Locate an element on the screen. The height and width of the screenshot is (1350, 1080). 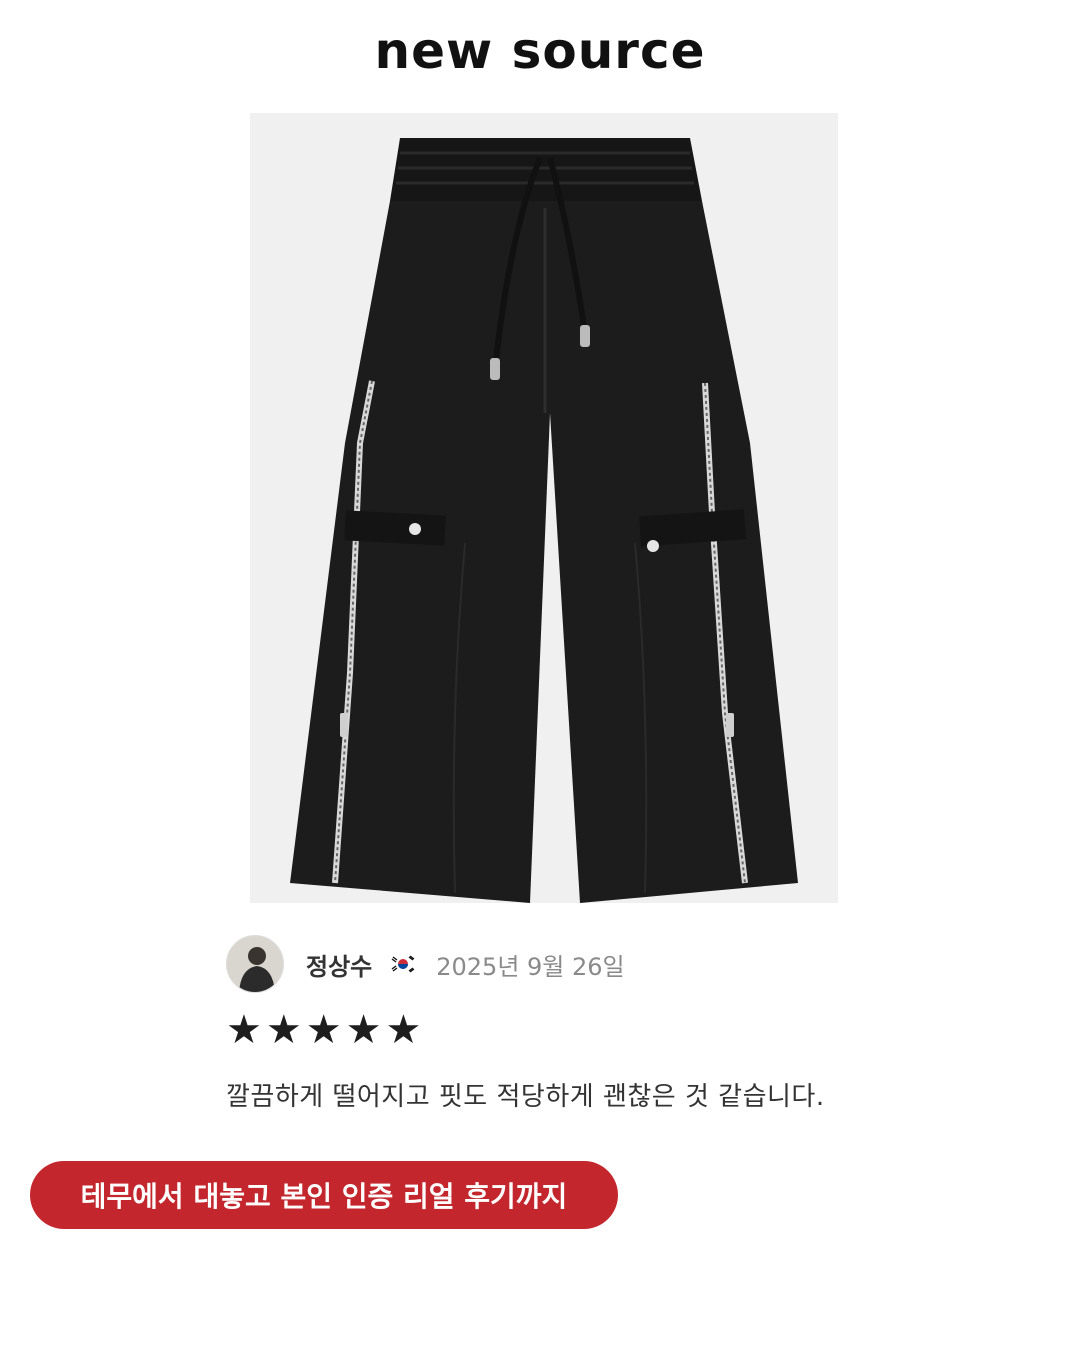
promo-badge: 테무에서 대놓고 본인 인증 리얼 후기까지 is located at coordinates (324, 1195).